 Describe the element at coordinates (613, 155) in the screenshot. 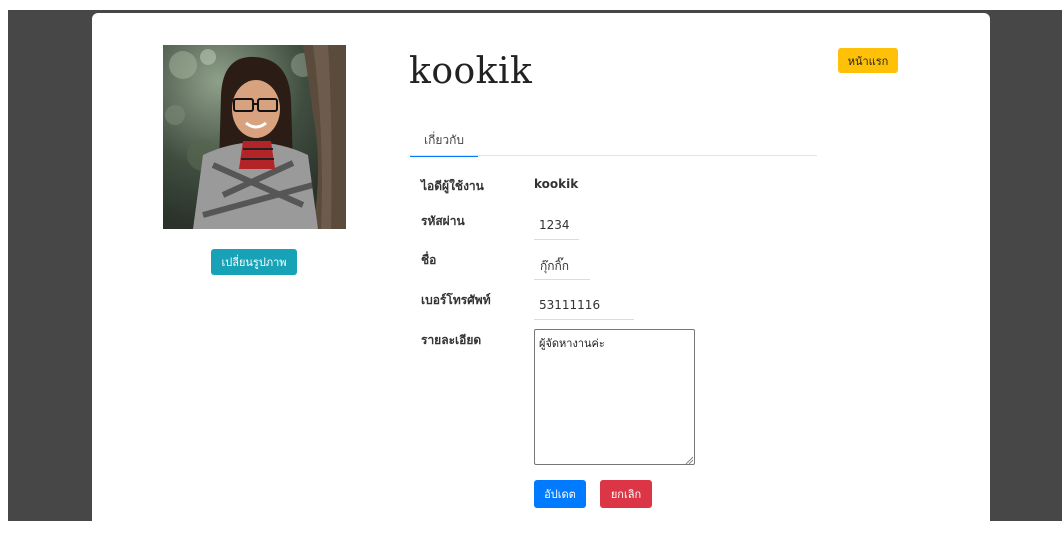

I see `tab-divider` at that location.